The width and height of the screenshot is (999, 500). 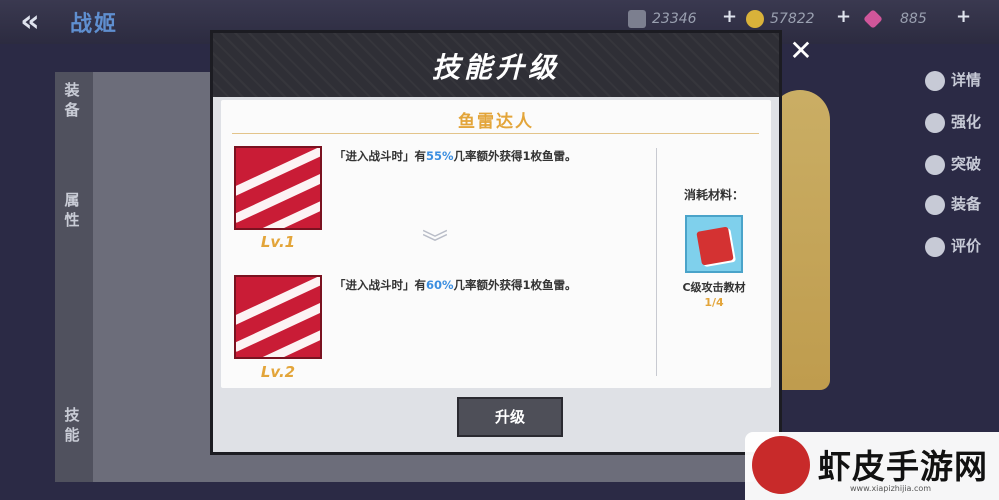 What do you see at coordinates (934, 122) in the screenshot?
I see `enhance-icon` at bounding box center [934, 122].